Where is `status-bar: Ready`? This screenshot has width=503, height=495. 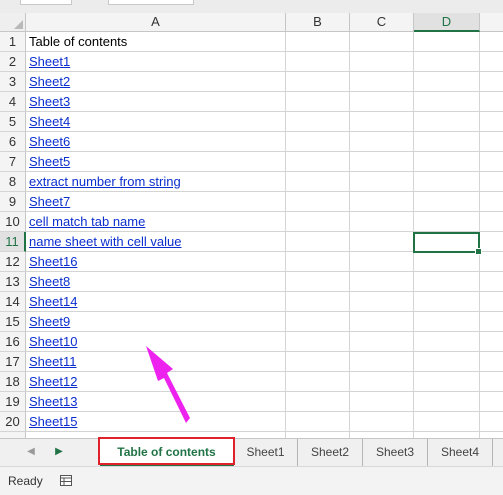
status-bar: Ready is located at coordinates (251, 480).